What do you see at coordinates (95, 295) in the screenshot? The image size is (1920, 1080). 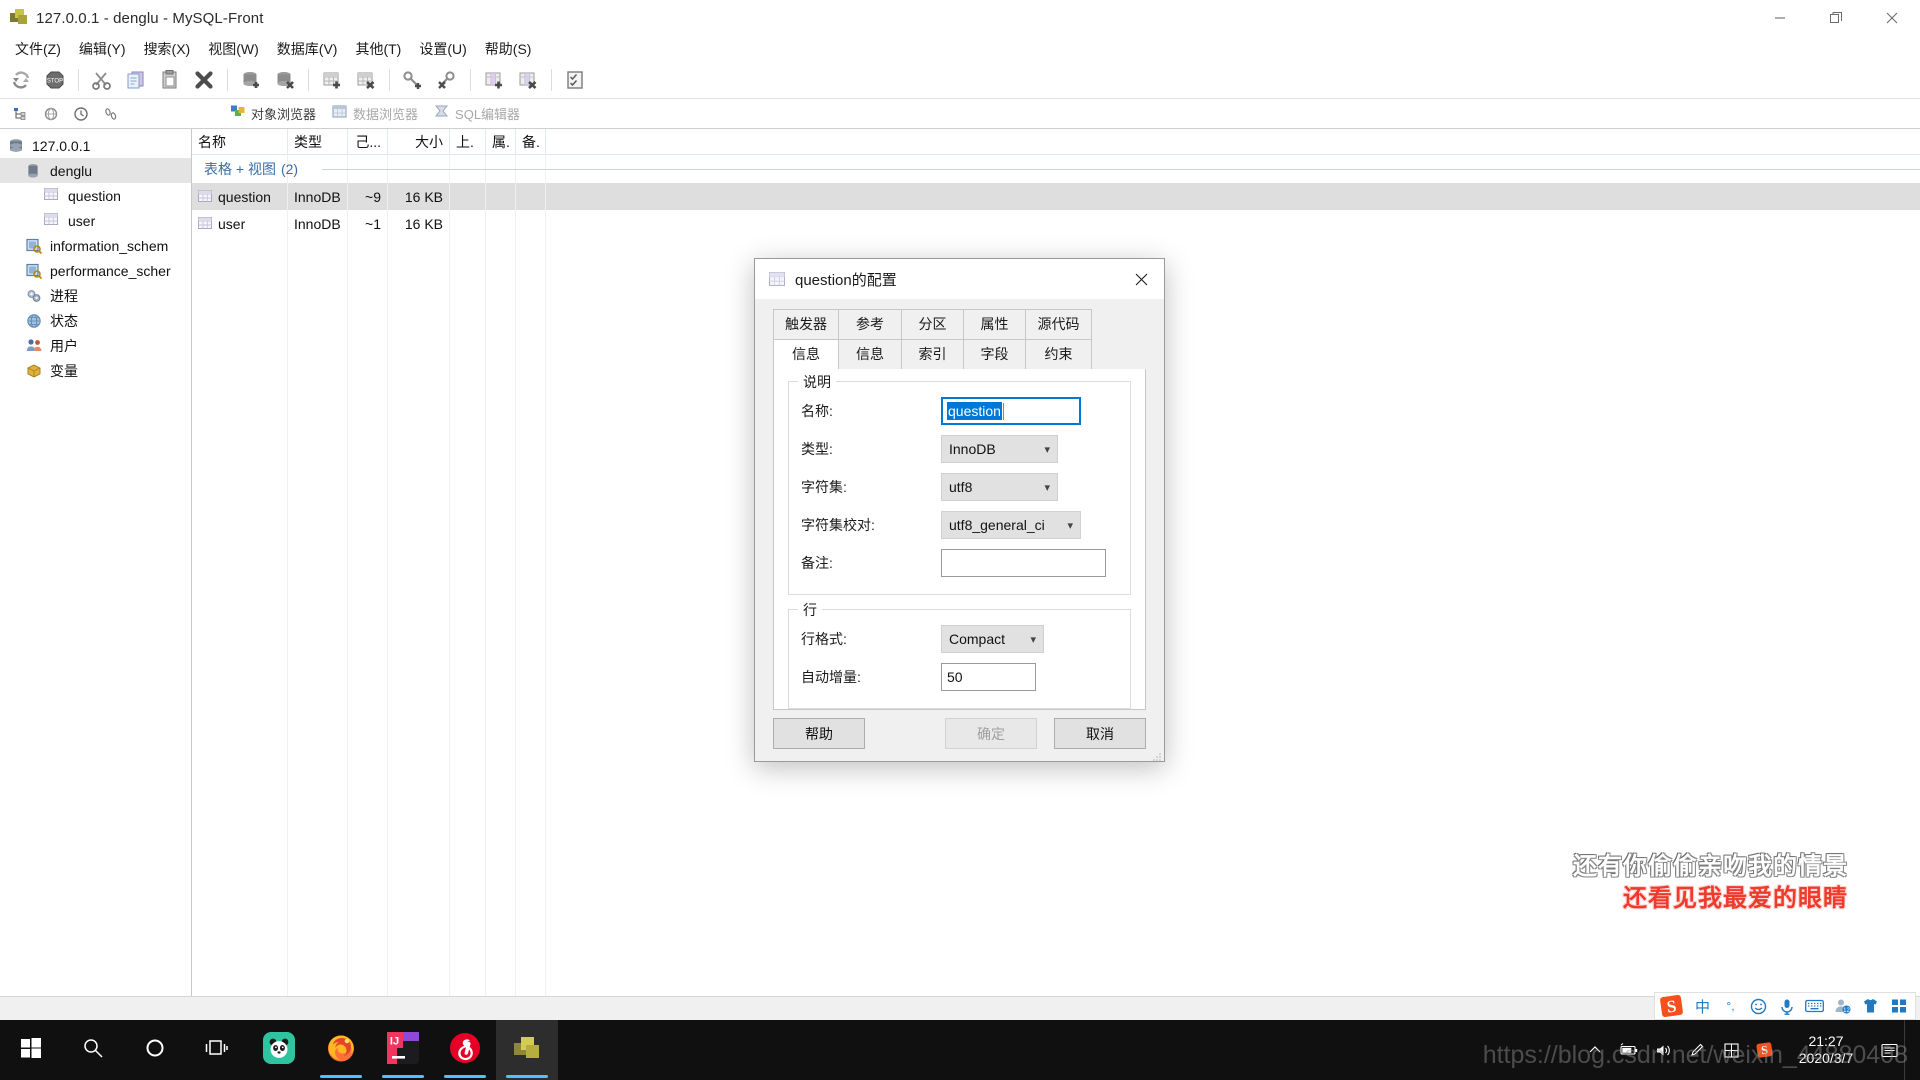 I see `sidebar-item-processes: 进程` at bounding box center [95, 295].